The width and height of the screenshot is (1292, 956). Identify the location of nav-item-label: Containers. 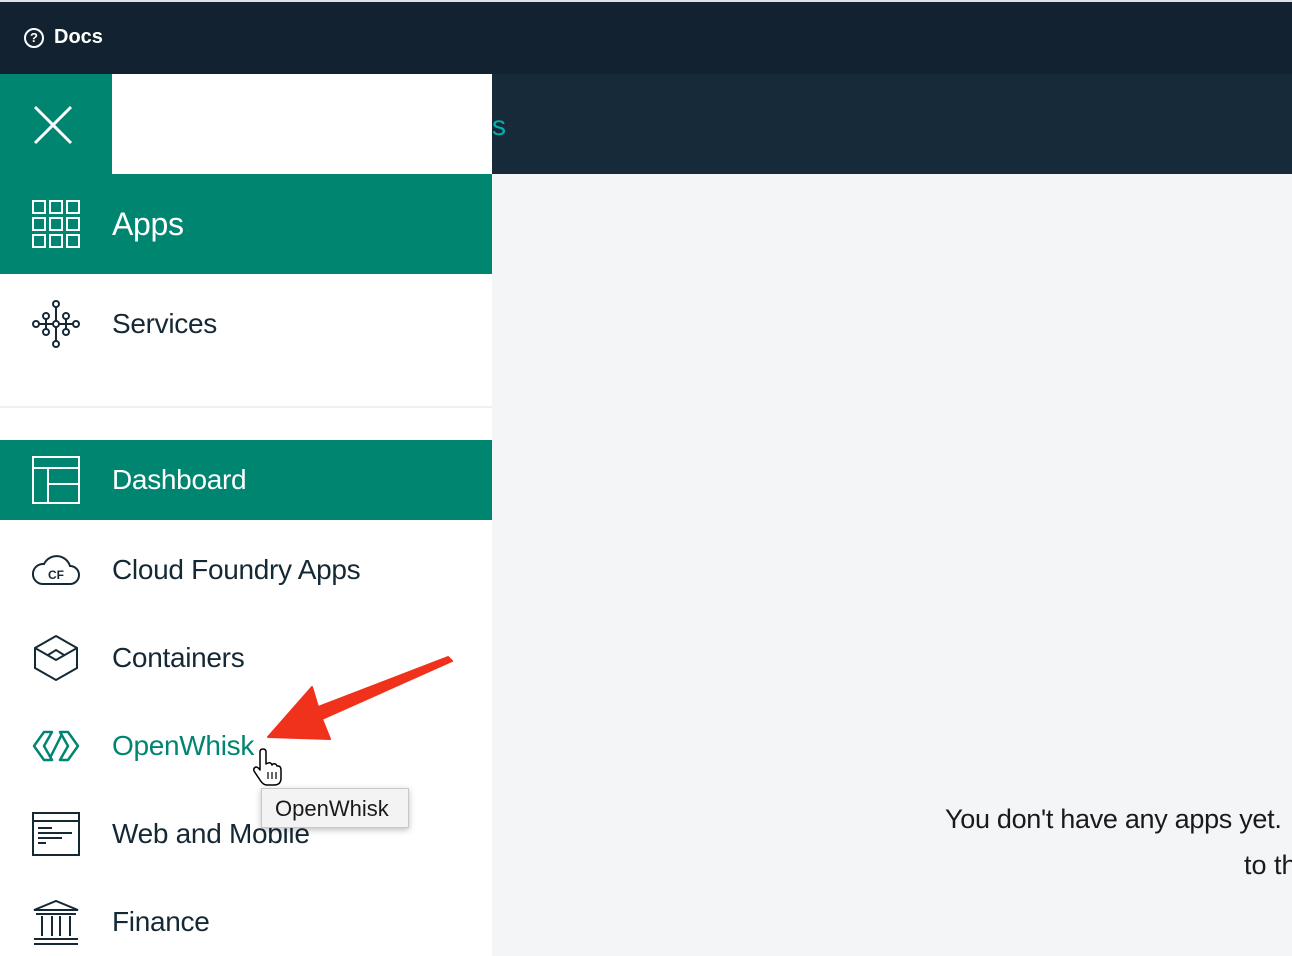
(178, 657).